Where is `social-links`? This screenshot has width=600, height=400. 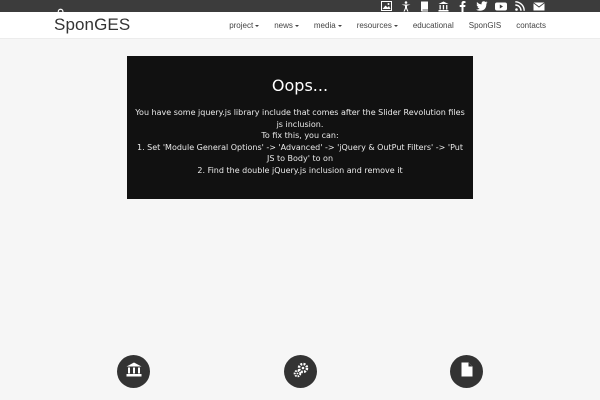 social-links is located at coordinates (462, 6).